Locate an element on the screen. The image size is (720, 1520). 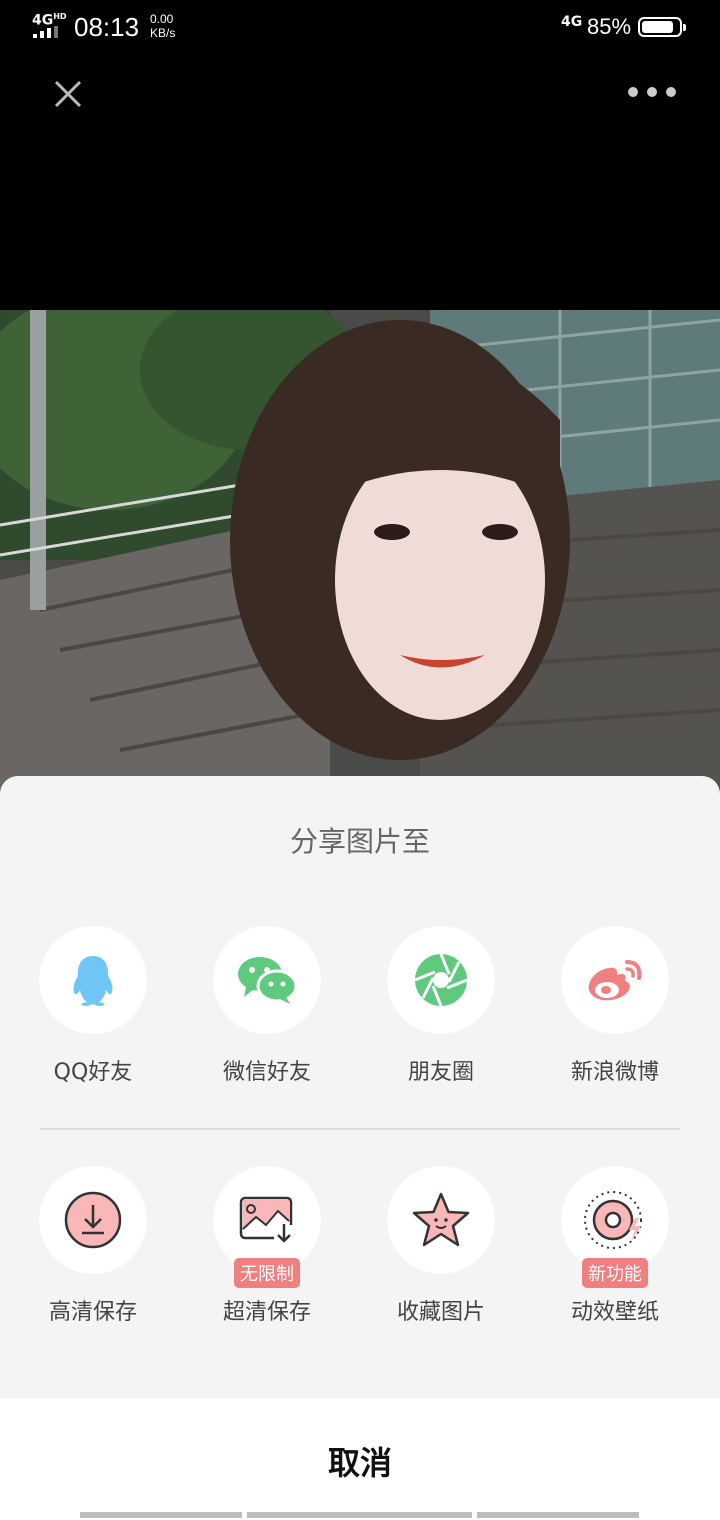
favorite-image-button: 收藏图片 is located at coordinates (441, 1246).